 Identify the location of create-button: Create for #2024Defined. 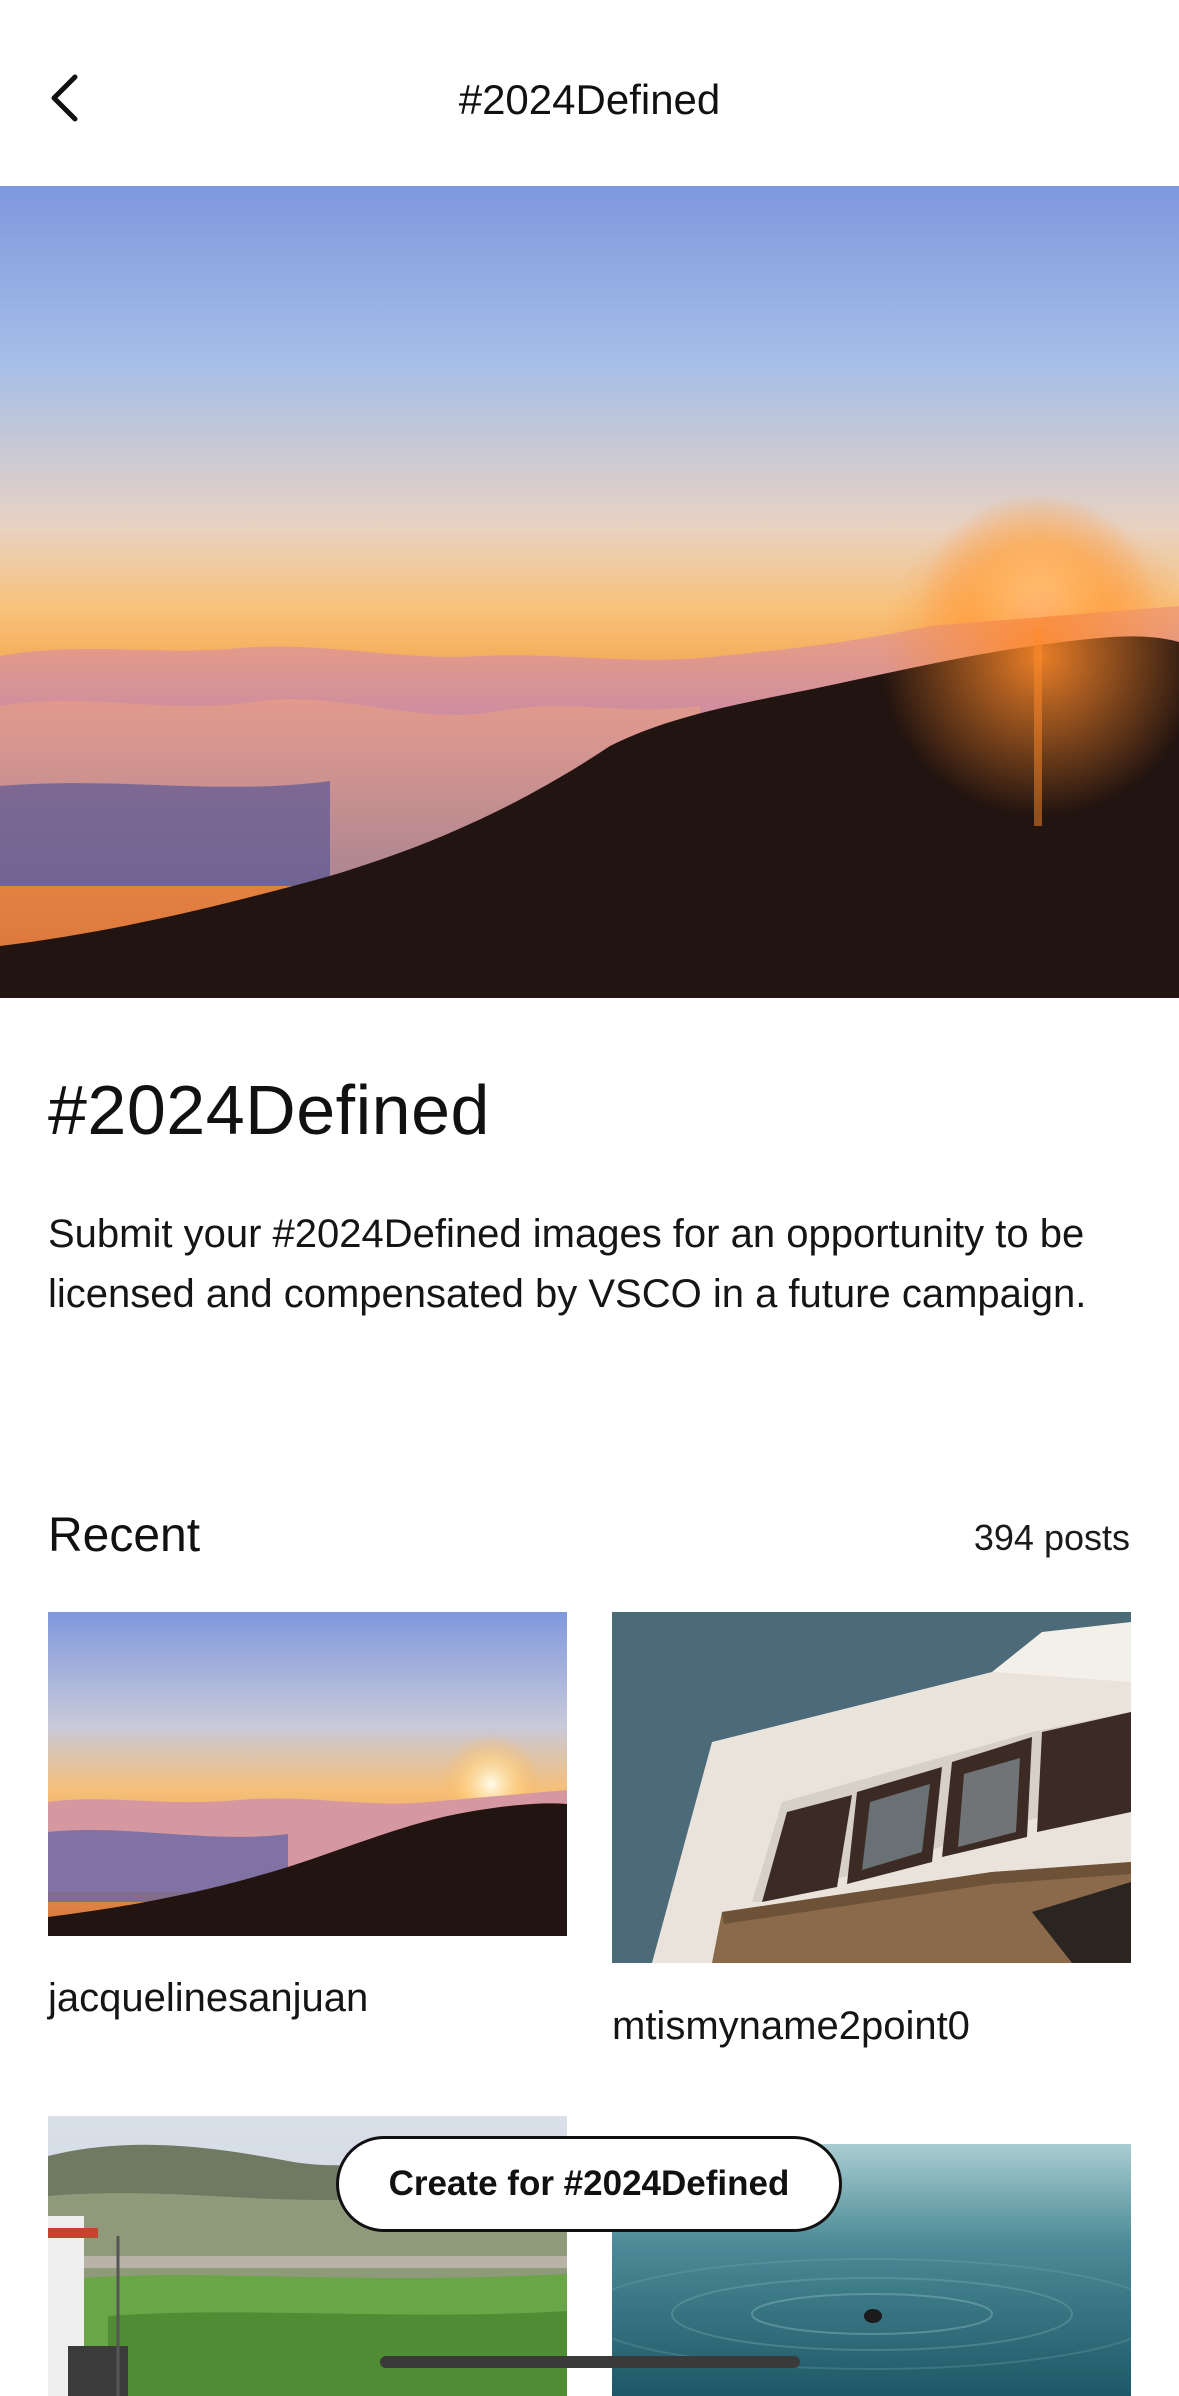
(589, 2184).